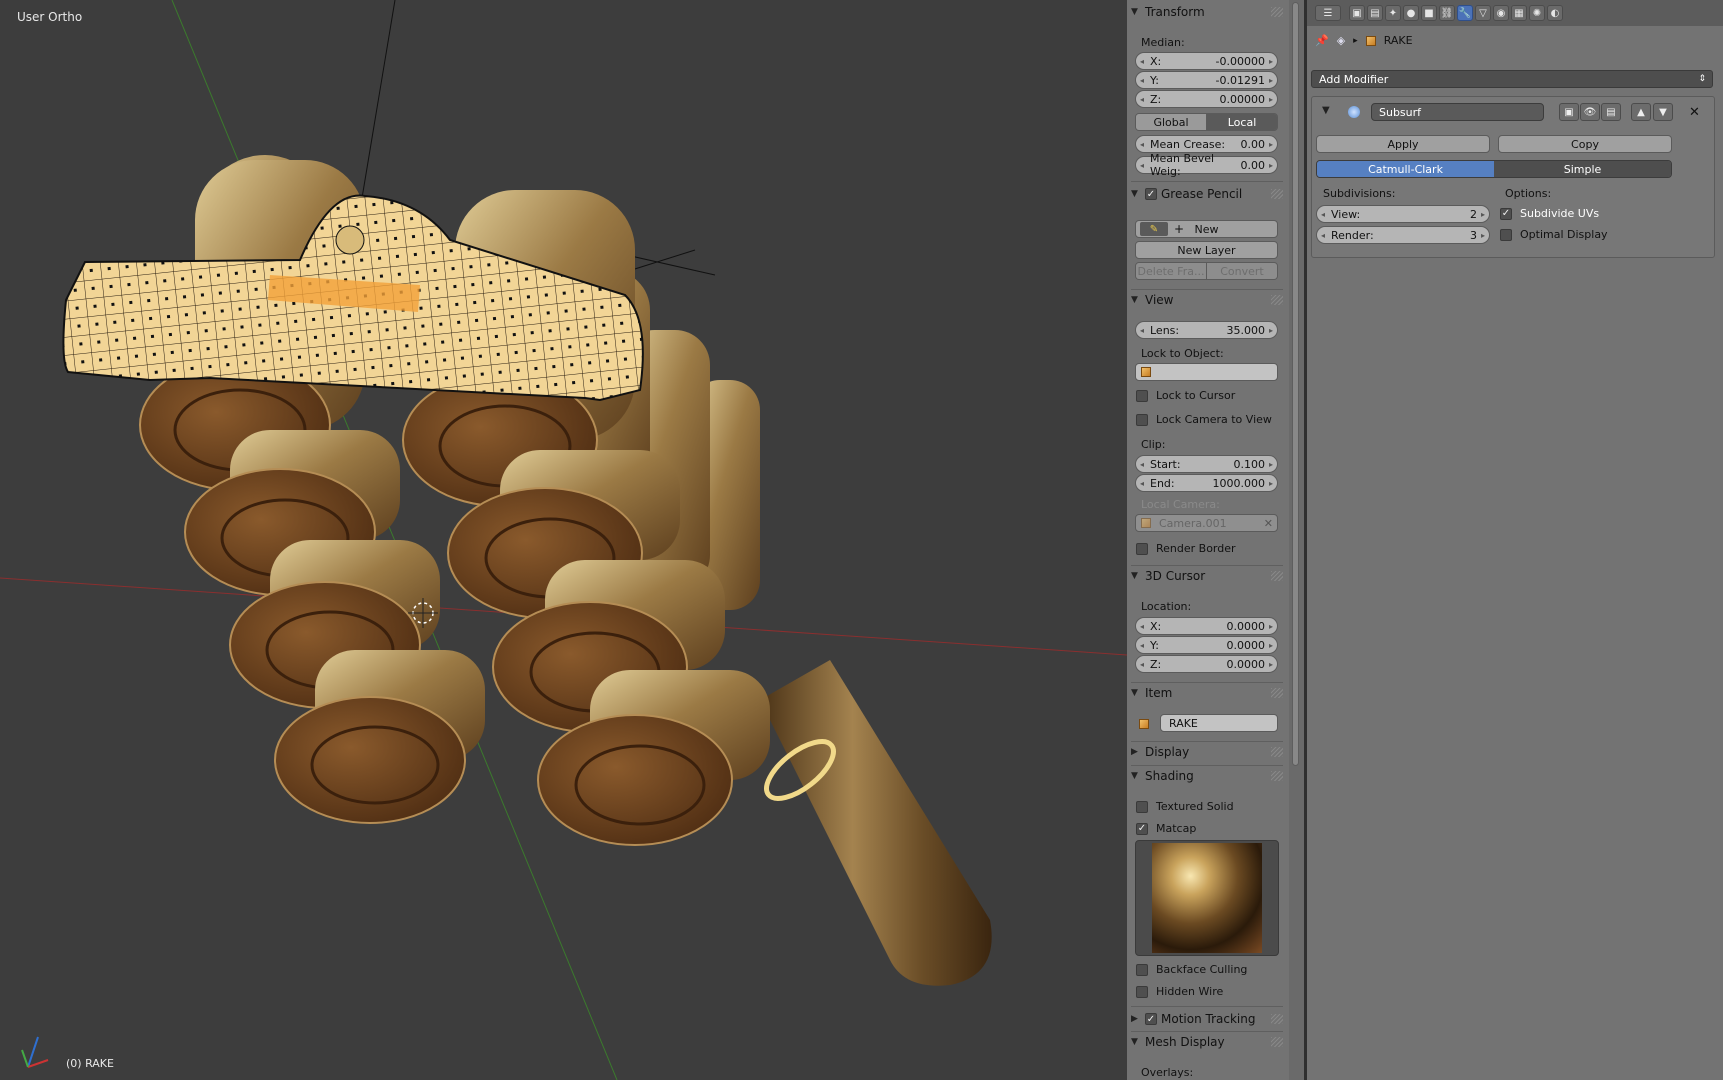 Image resolution: width=1723 pixels, height=1080 pixels. I want to click on lock-object-field, so click(1206, 372).